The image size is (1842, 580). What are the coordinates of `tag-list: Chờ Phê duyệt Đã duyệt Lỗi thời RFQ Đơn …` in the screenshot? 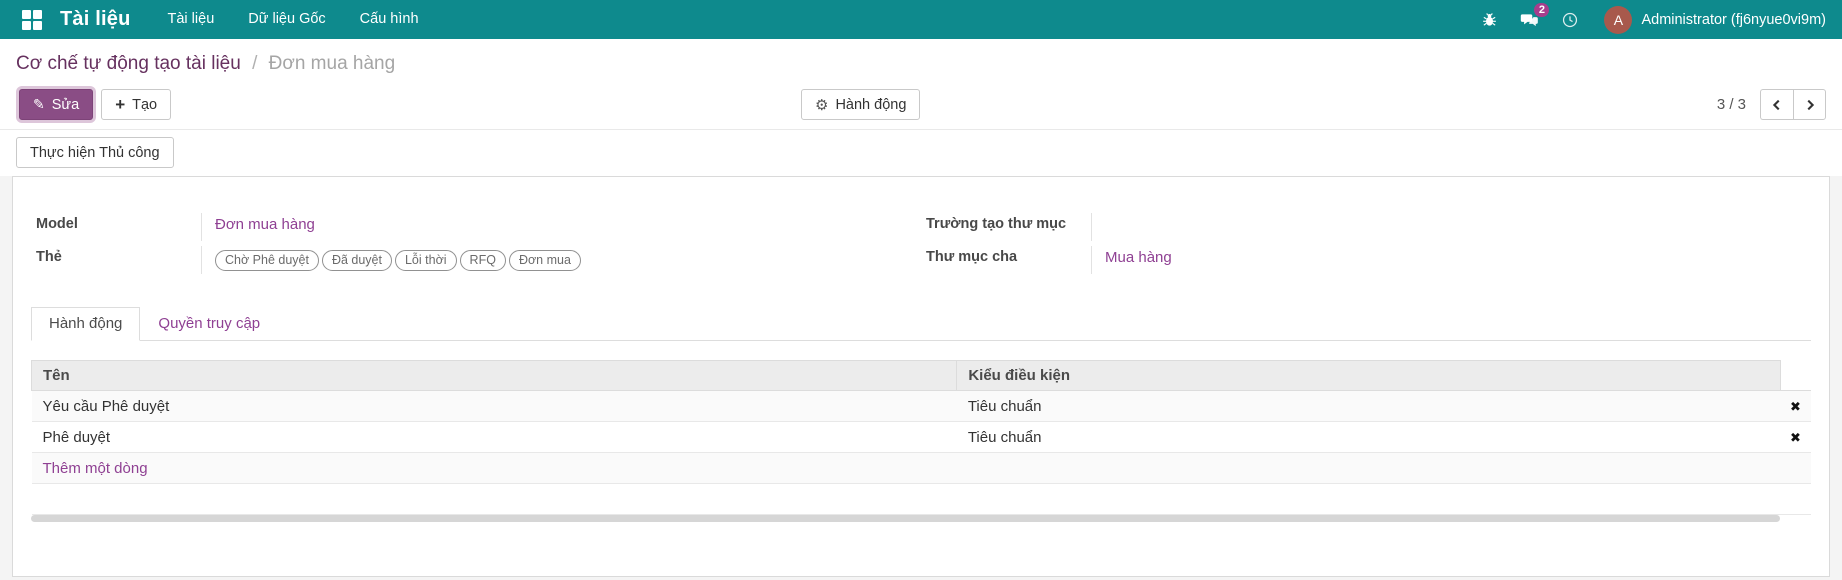 It's located at (568, 260).